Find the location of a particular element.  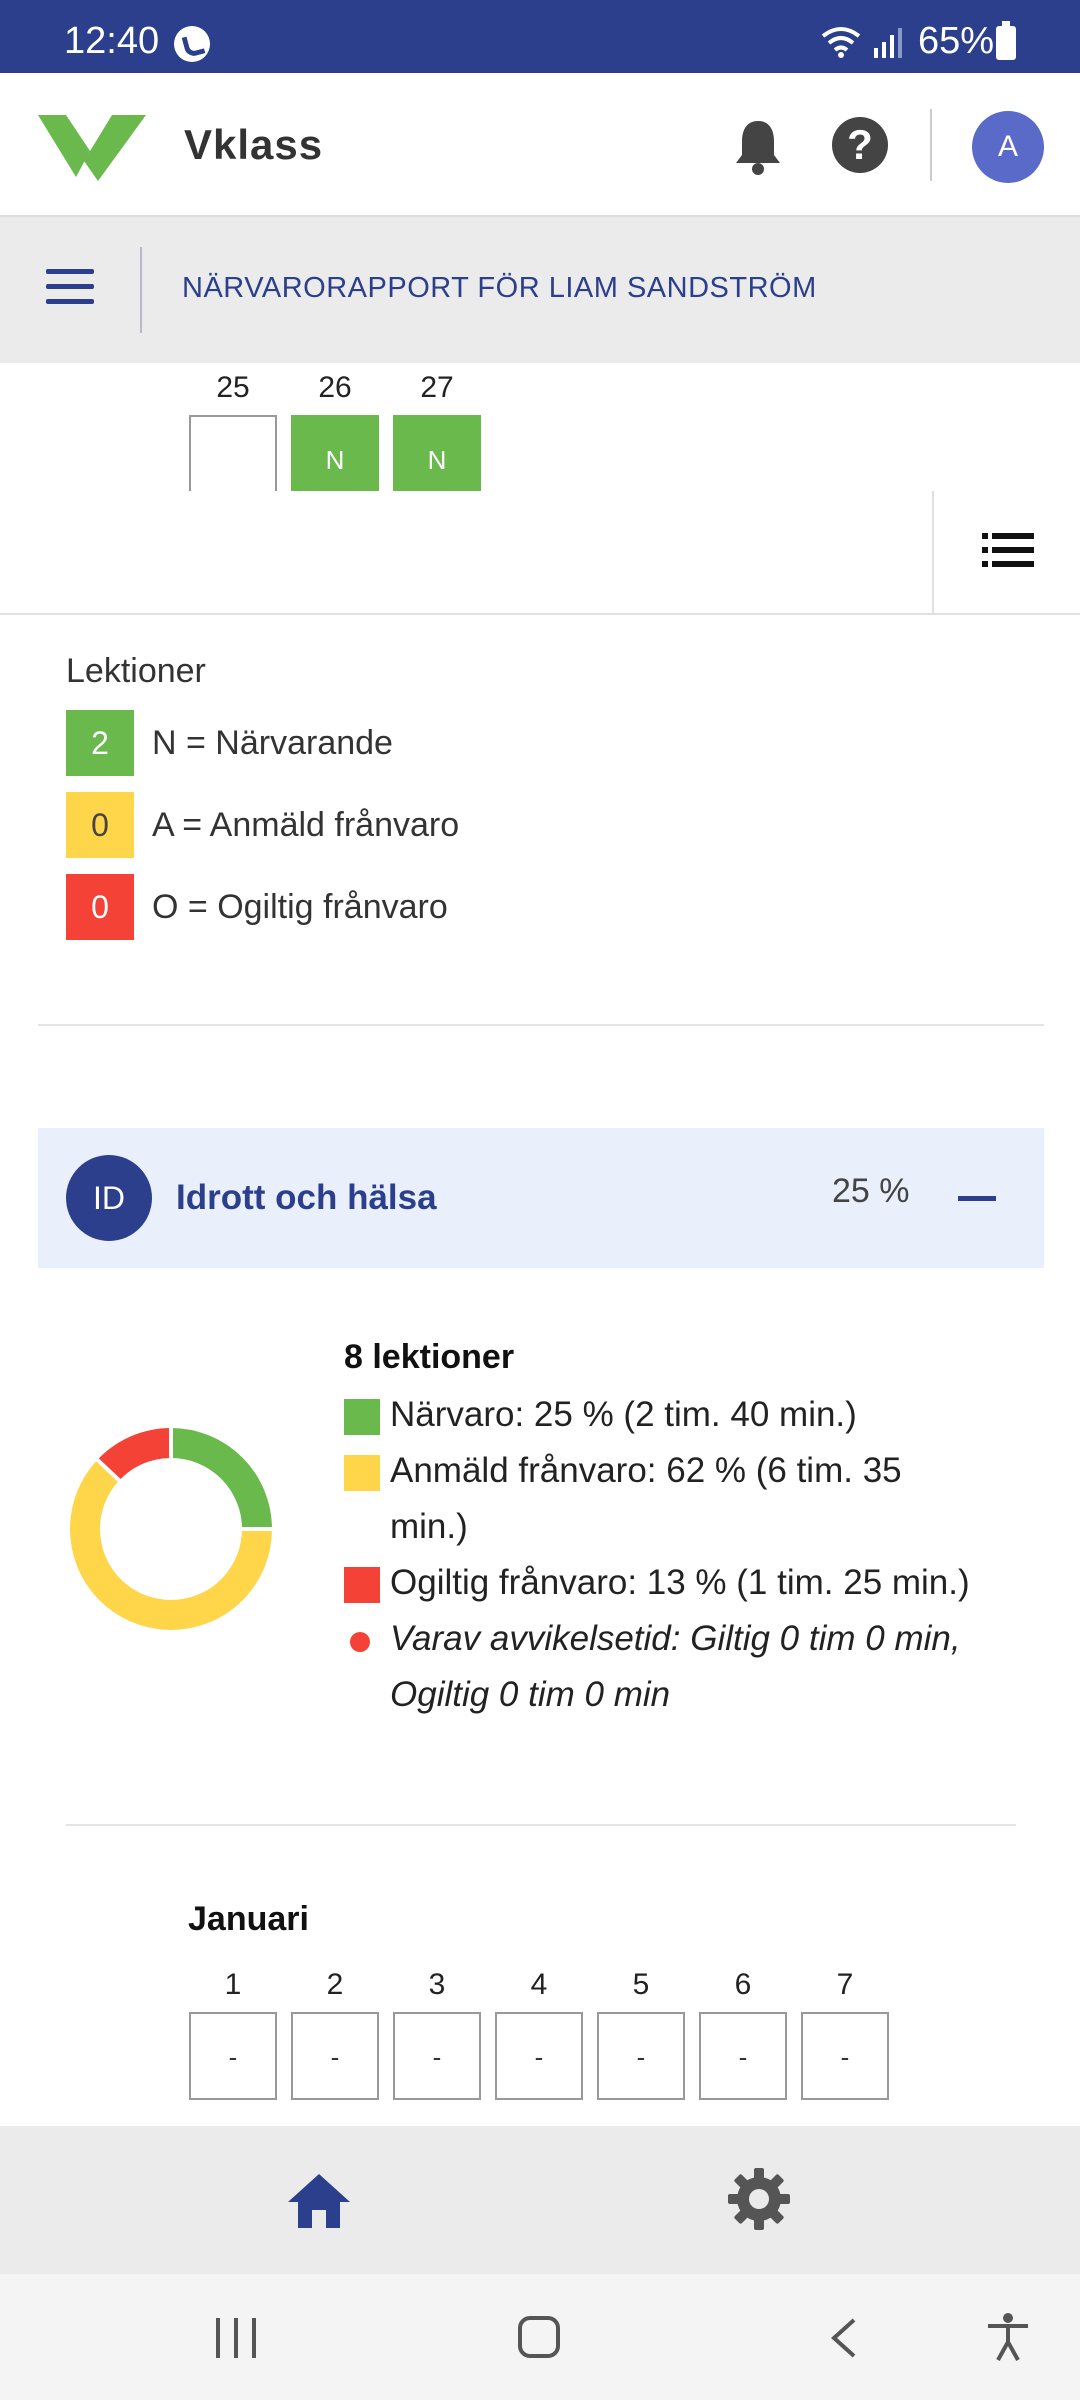

system-home-icon is located at coordinates (539, 2337).